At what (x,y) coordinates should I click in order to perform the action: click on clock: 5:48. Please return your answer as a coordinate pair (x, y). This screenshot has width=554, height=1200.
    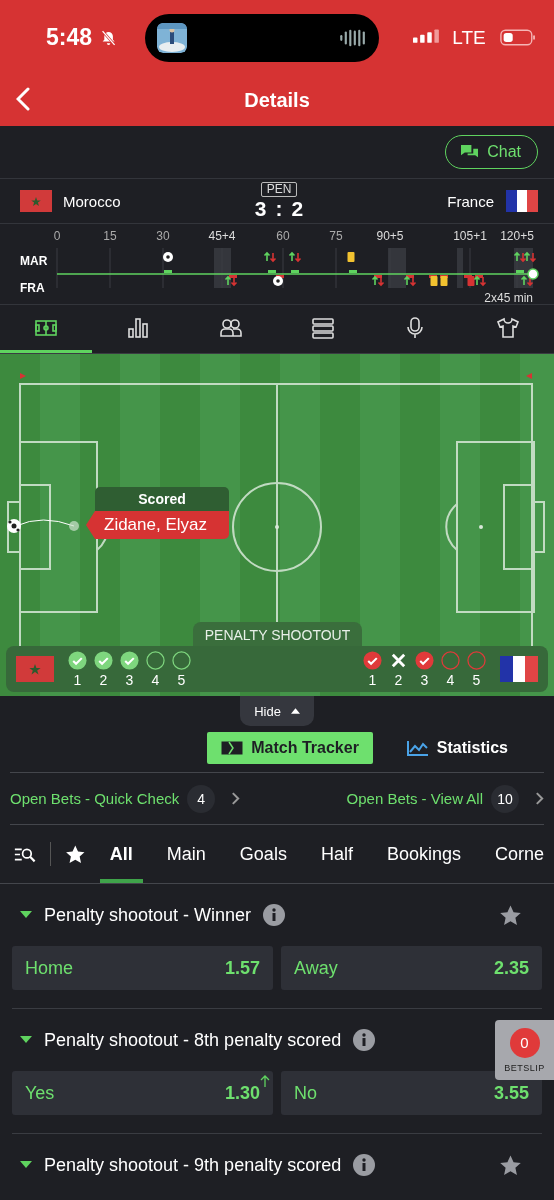
    Looking at the image, I should click on (69, 37).